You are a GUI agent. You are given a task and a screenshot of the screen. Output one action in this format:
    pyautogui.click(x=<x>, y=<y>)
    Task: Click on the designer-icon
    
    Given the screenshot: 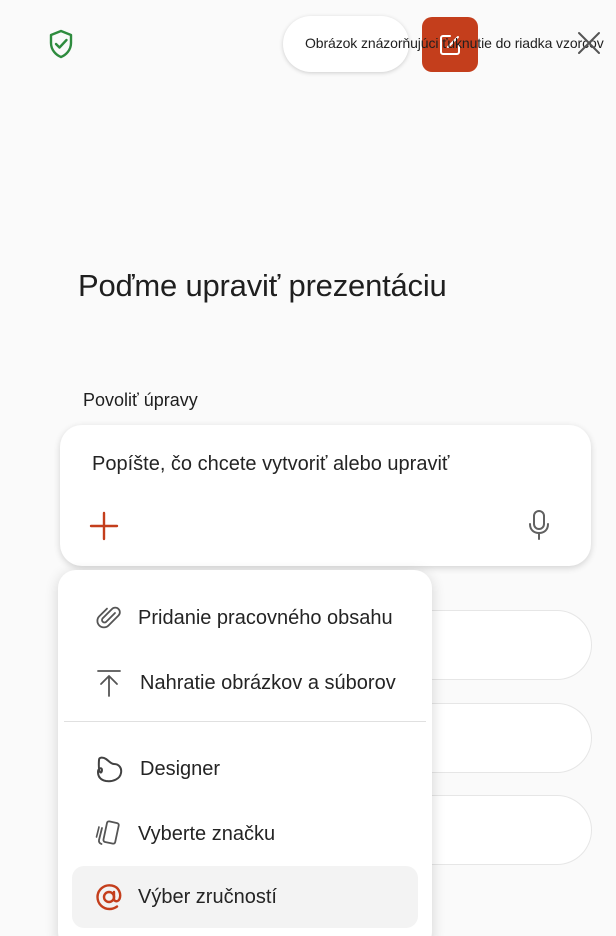 What is the action you would take?
    pyautogui.click(x=109, y=769)
    